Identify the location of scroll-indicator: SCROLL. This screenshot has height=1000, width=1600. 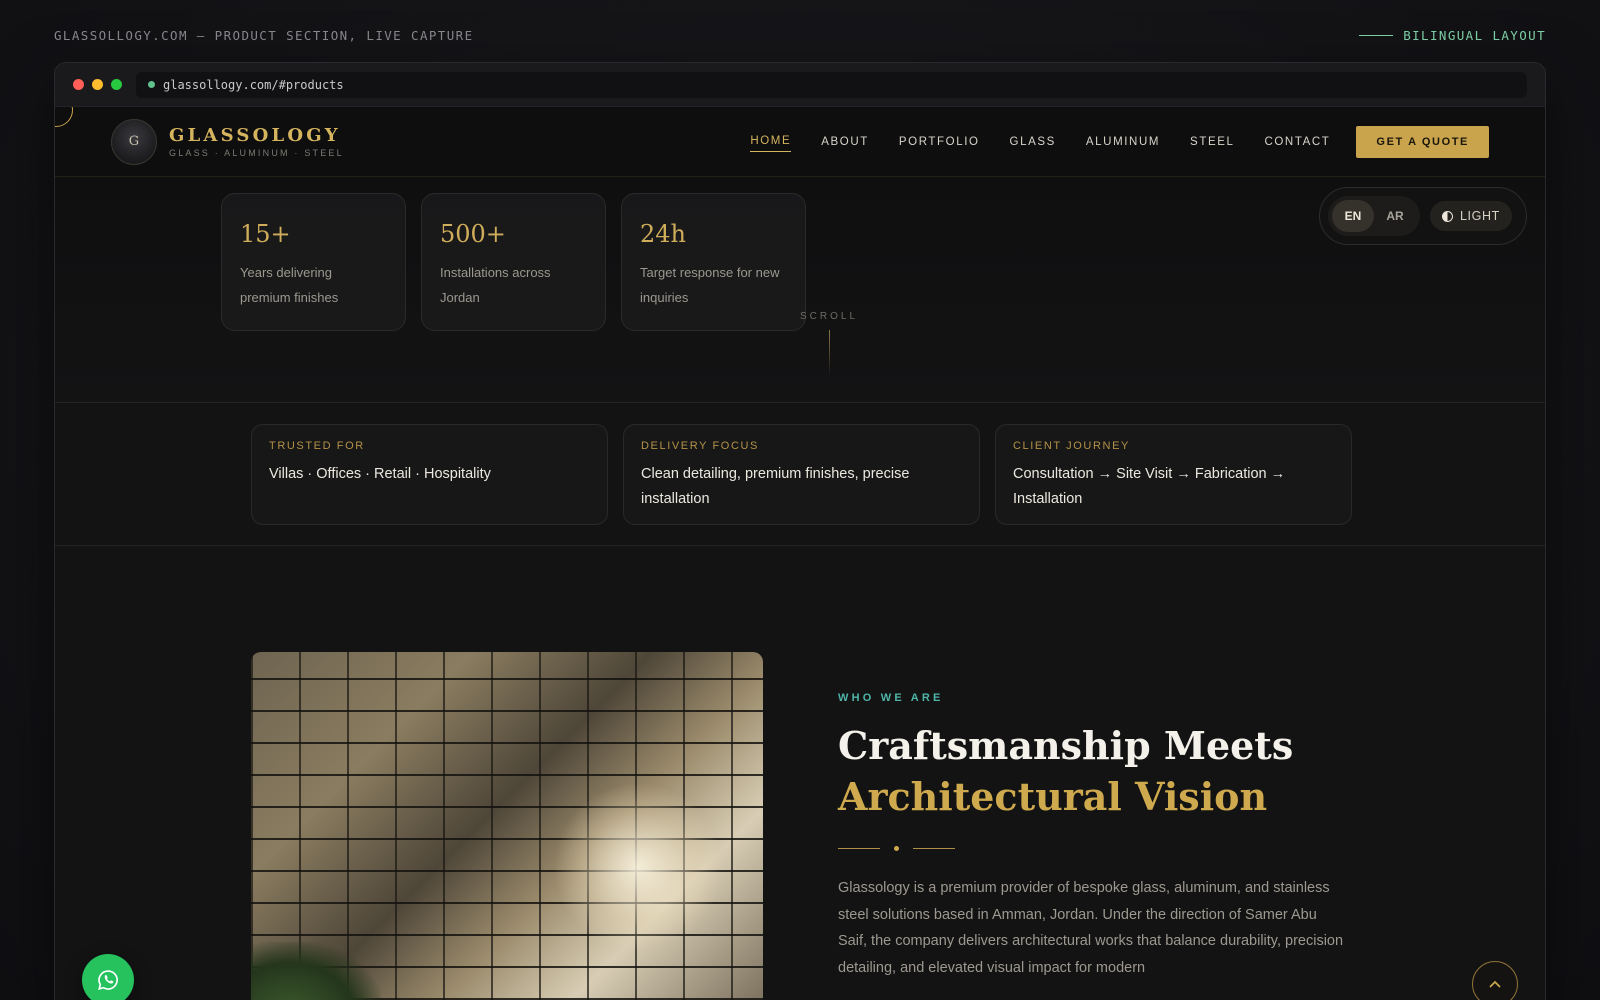
(829, 343).